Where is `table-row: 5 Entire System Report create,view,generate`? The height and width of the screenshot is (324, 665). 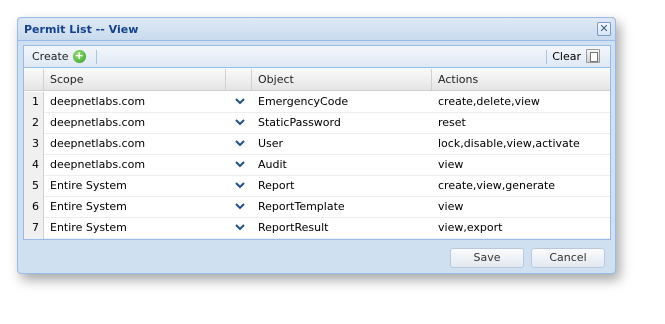 table-row: 5 Entire System Report create,view,generate is located at coordinates (317, 186).